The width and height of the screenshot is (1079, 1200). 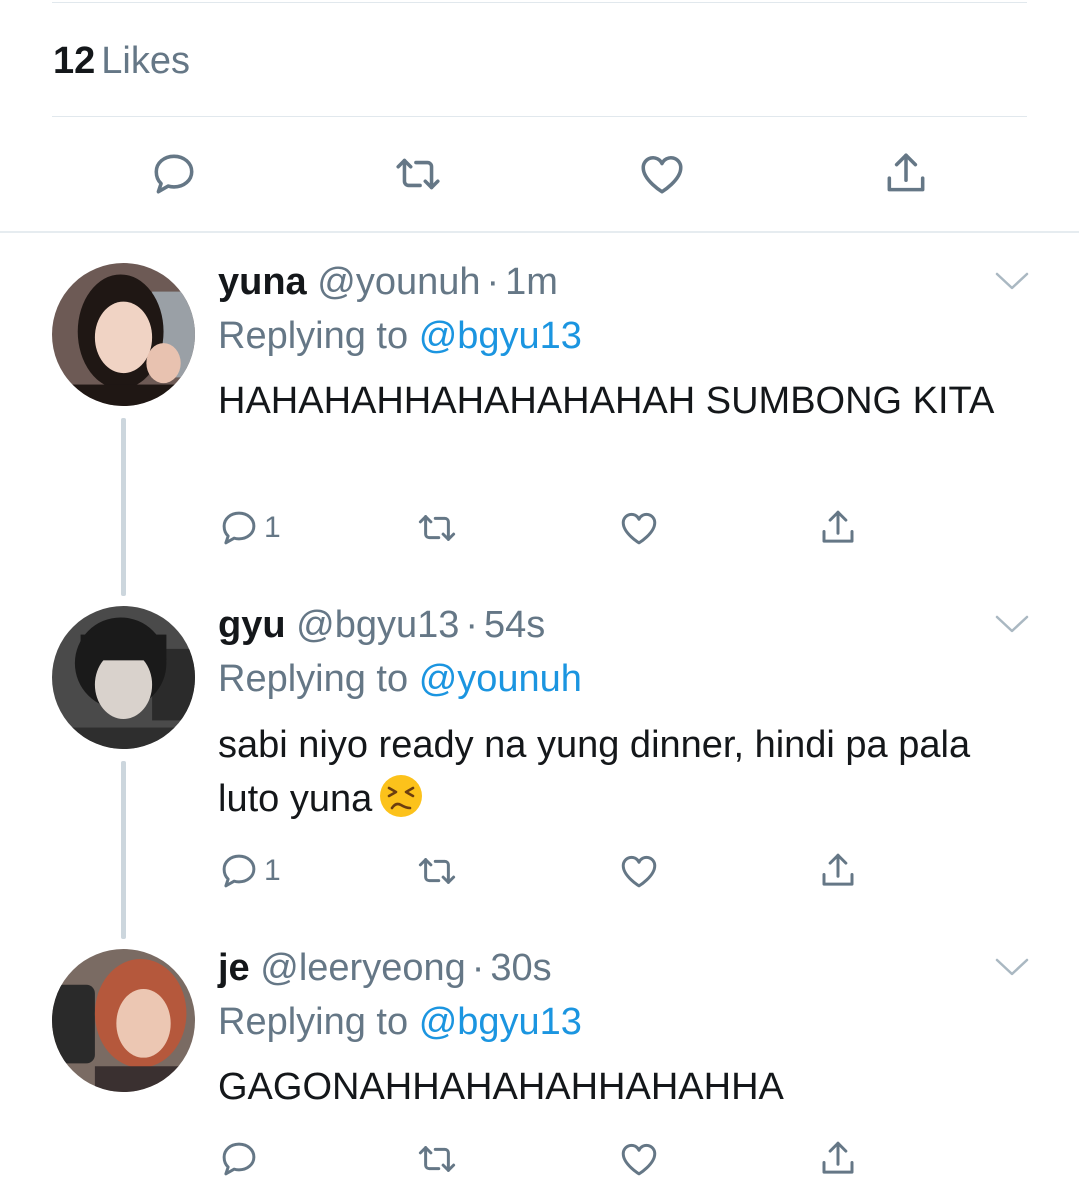 What do you see at coordinates (377, 625) in the screenshot?
I see `user-handle: @bgyu13` at bounding box center [377, 625].